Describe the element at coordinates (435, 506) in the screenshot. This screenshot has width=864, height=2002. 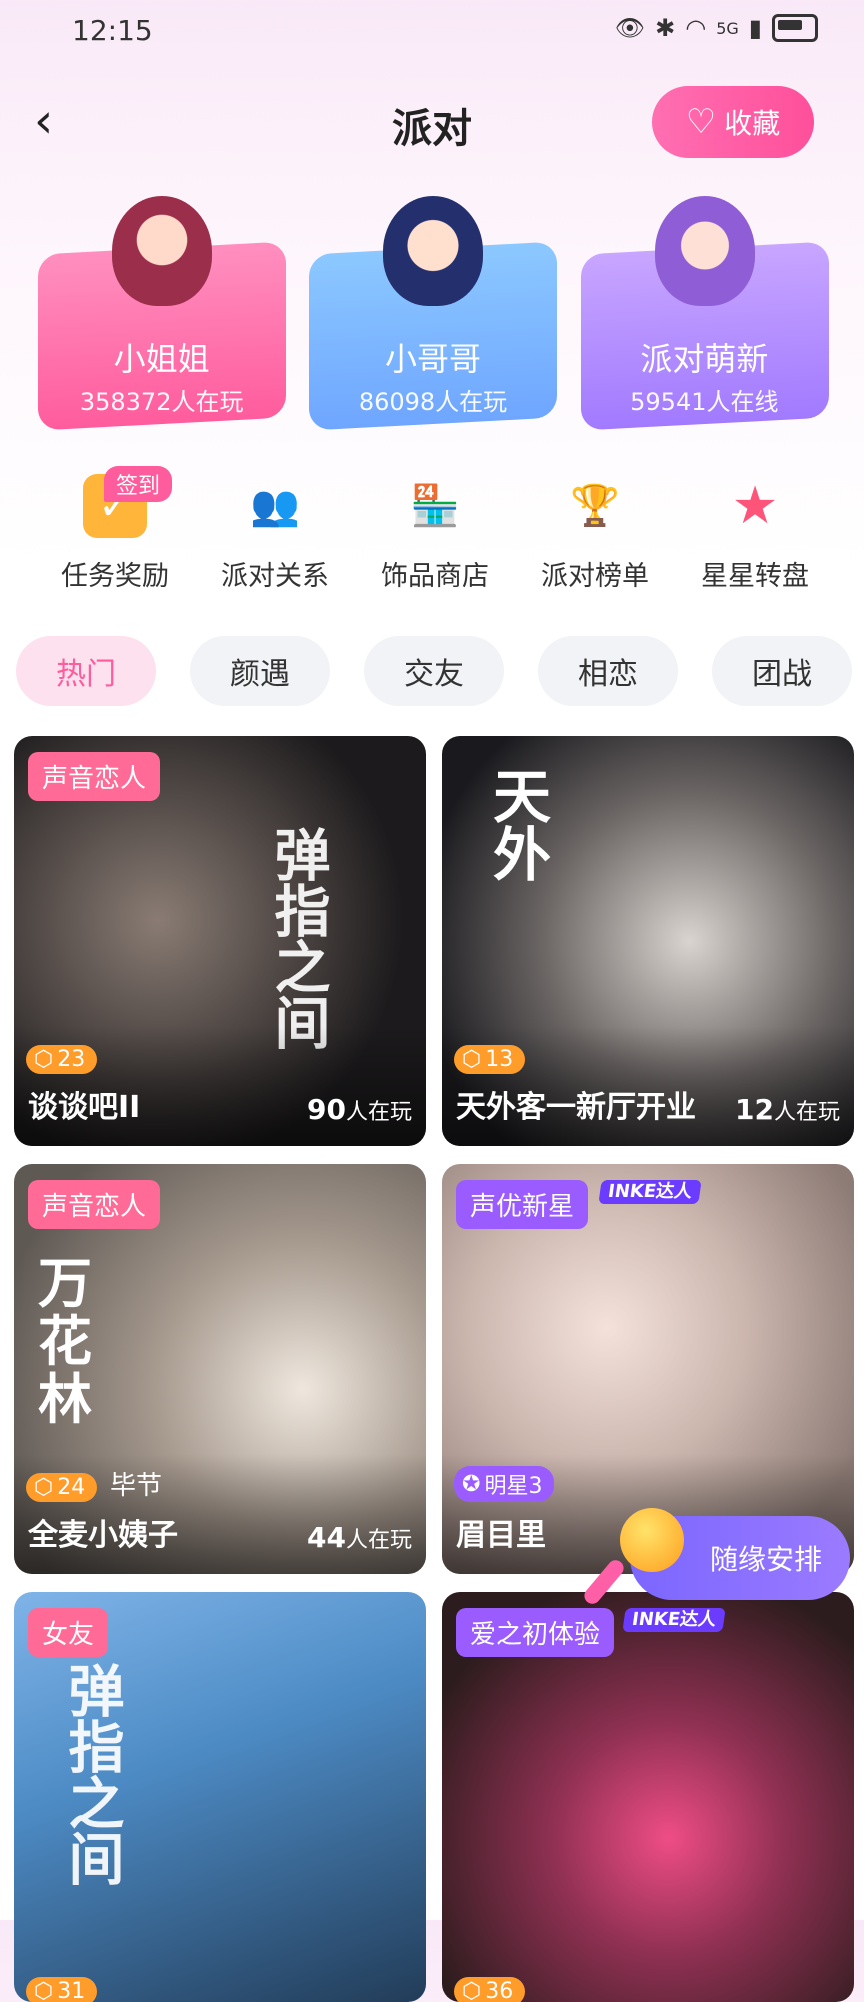
I see `shop-icon: 🏪` at that location.